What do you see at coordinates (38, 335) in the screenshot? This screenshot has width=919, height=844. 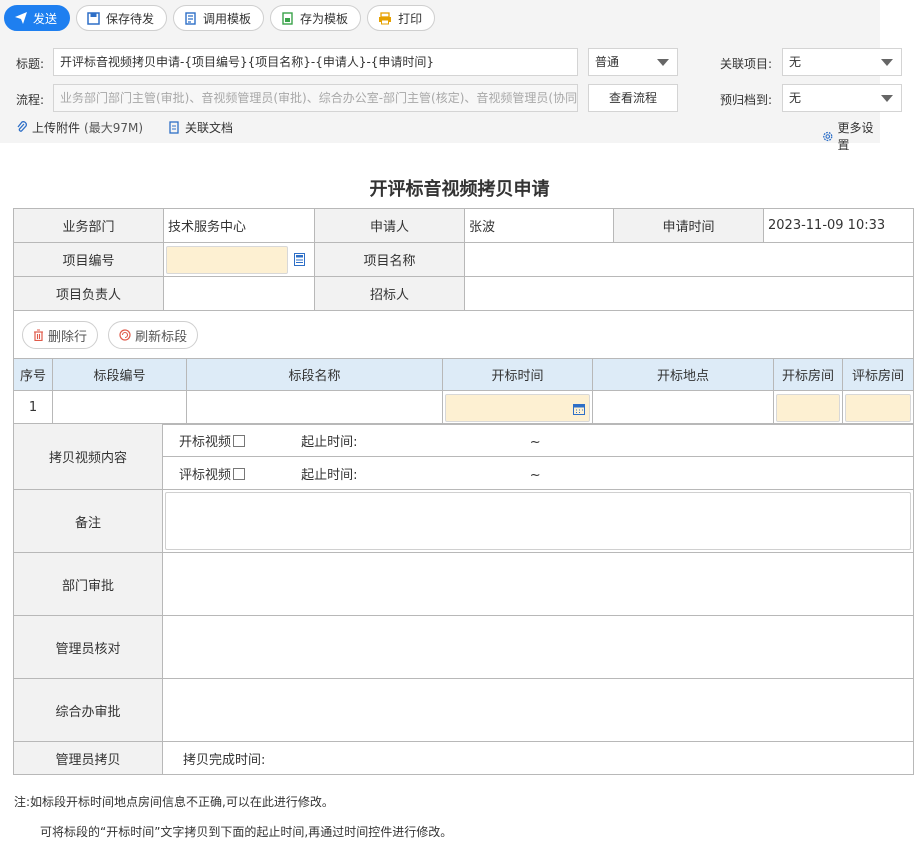 I see `trash-icon` at bounding box center [38, 335].